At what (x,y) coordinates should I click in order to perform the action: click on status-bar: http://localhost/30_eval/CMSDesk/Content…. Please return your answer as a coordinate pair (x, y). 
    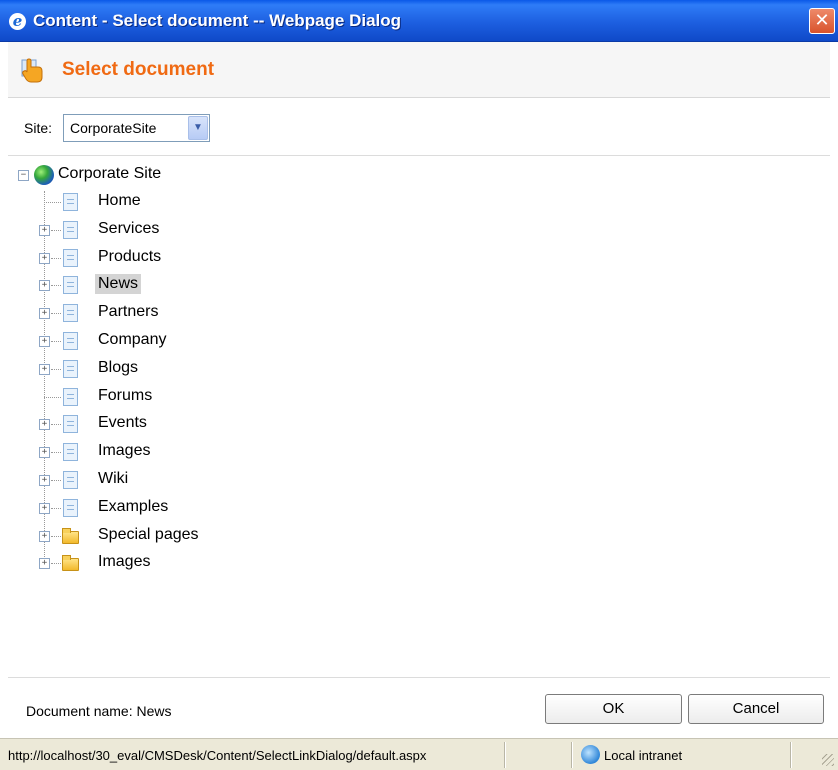
    Looking at the image, I should click on (419, 754).